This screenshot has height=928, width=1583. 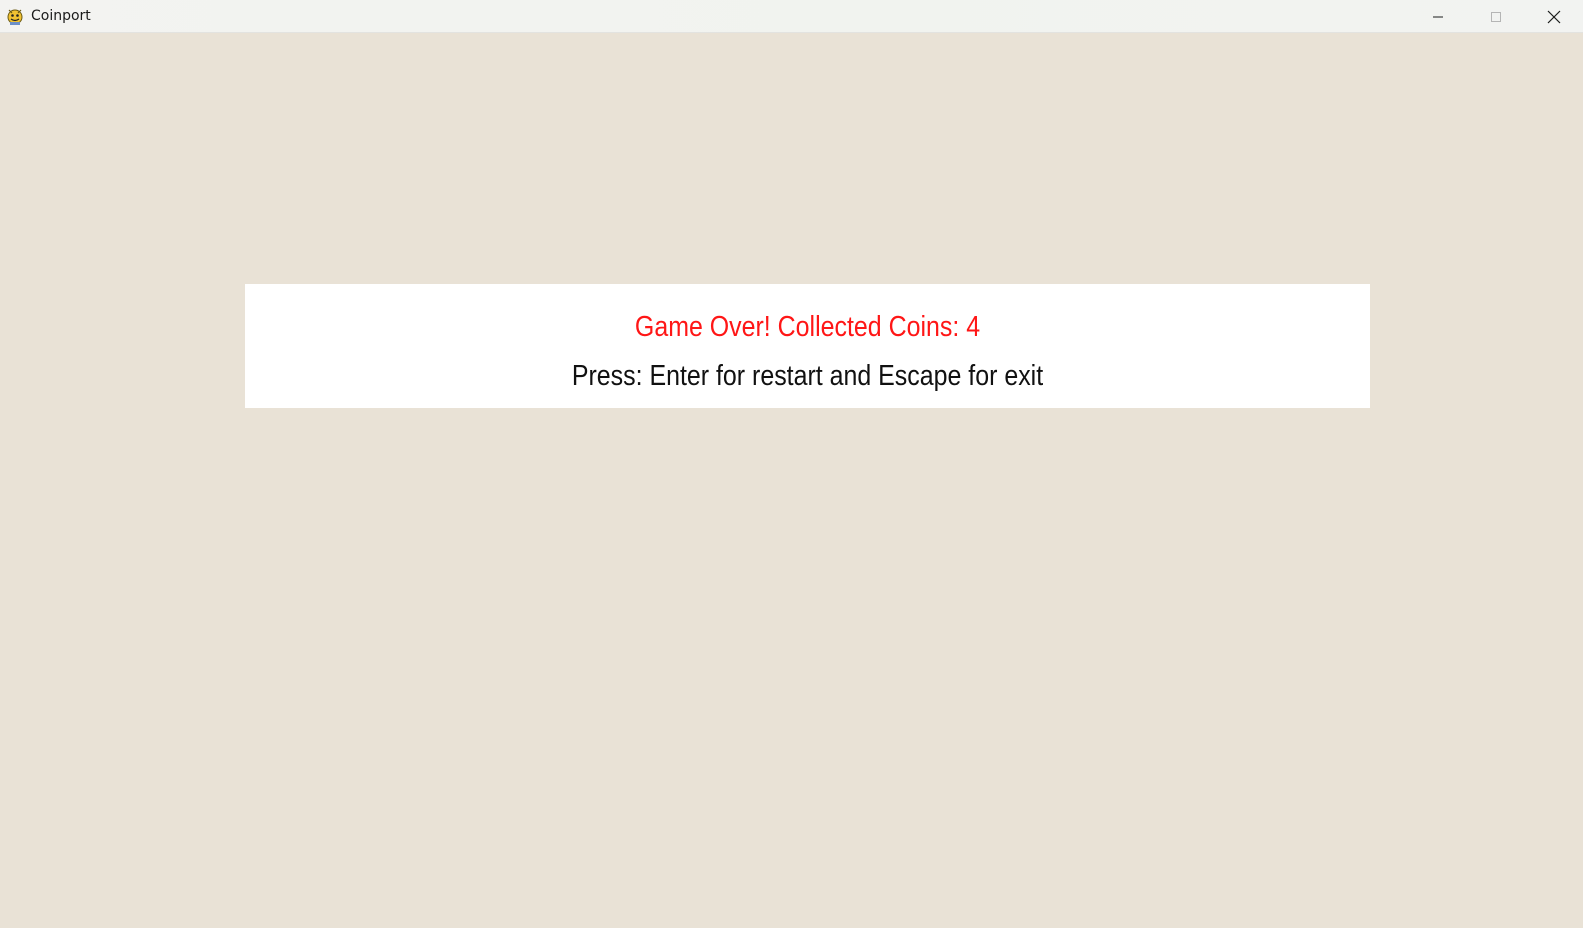 I want to click on minimize-button, so click(x=1438, y=16).